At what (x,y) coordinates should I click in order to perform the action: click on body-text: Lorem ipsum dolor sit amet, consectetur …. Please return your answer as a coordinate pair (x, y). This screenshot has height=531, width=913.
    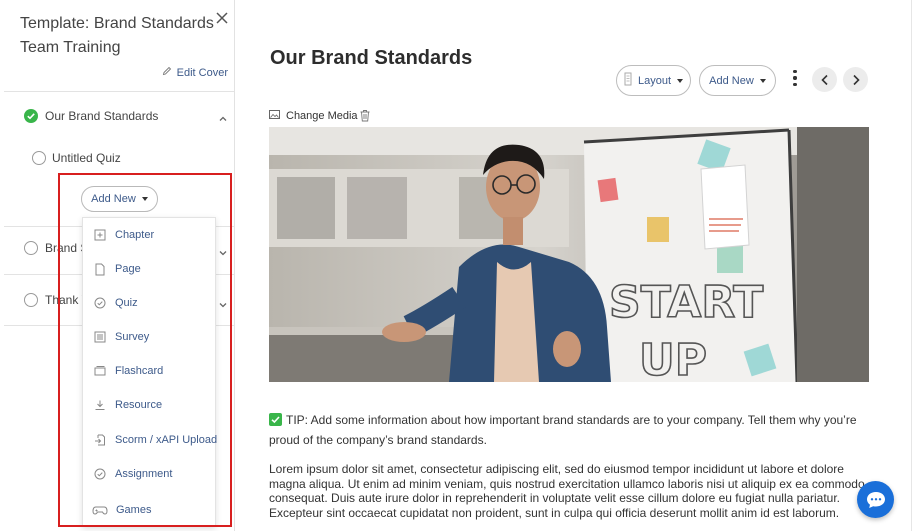
    Looking at the image, I should click on (567, 491).